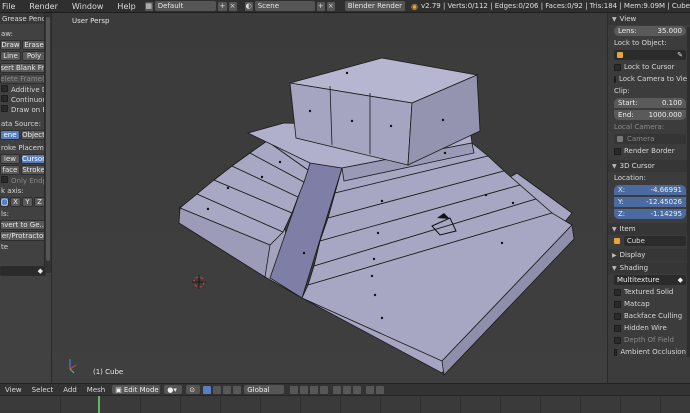  What do you see at coordinates (13, 390) in the screenshot?
I see `menu-view: View` at bounding box center [13, 390].